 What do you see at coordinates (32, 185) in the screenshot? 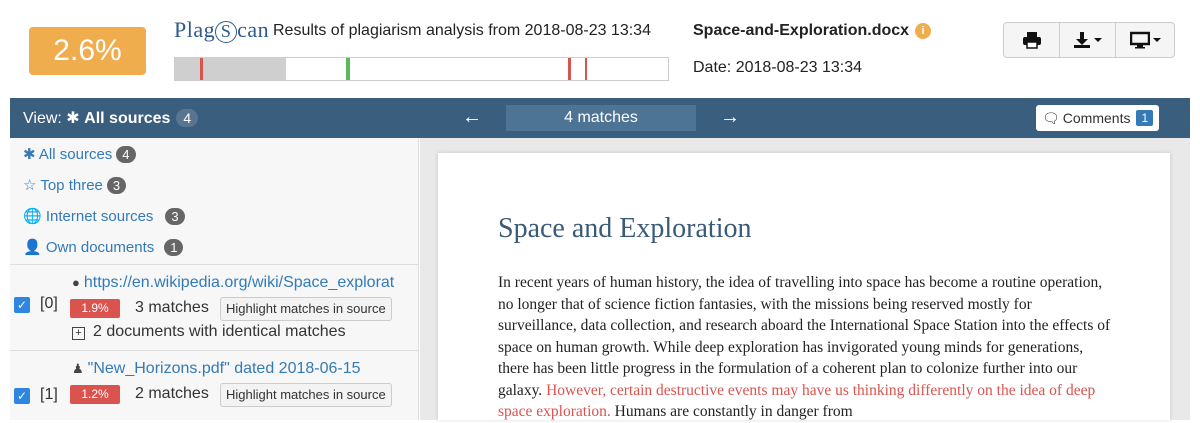
I see `star-icon: ☆` at bounding box center [32, 185].